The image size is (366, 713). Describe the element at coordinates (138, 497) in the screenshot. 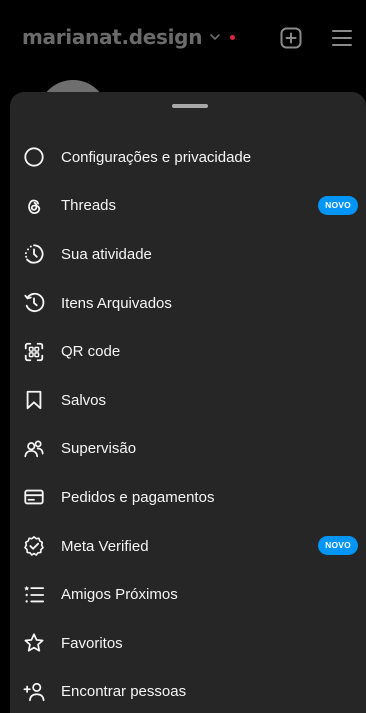

I see `menu-item-label: Pedidos e pagamentos` at that location.